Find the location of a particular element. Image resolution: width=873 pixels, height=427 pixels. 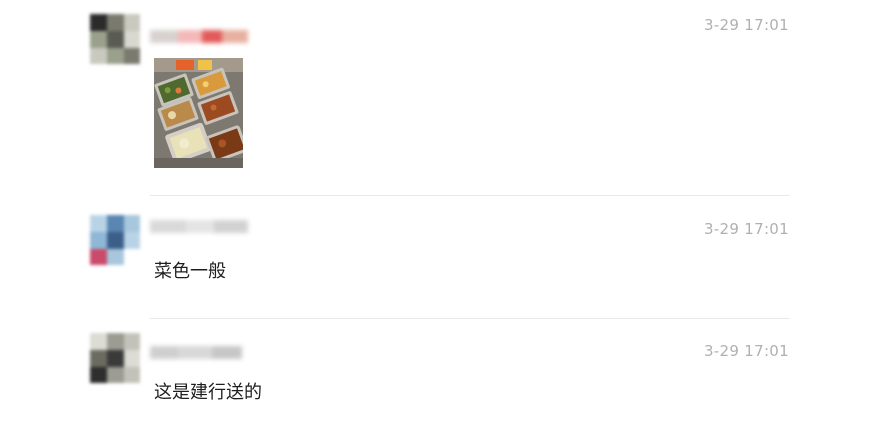

comment-text: 这是建行送的 is located at coordinates (208, 392).